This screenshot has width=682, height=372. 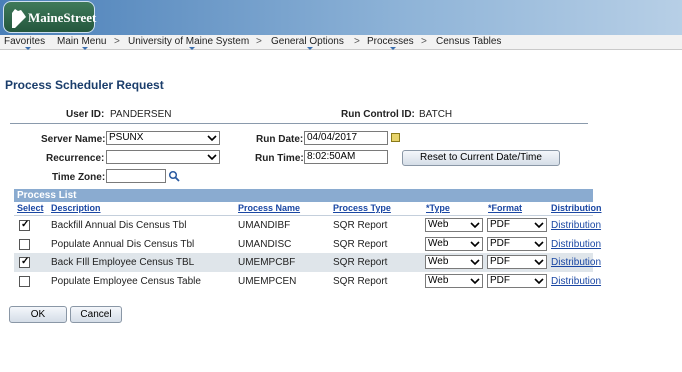 I want to click on search-icon, so click(x=174, y=176).